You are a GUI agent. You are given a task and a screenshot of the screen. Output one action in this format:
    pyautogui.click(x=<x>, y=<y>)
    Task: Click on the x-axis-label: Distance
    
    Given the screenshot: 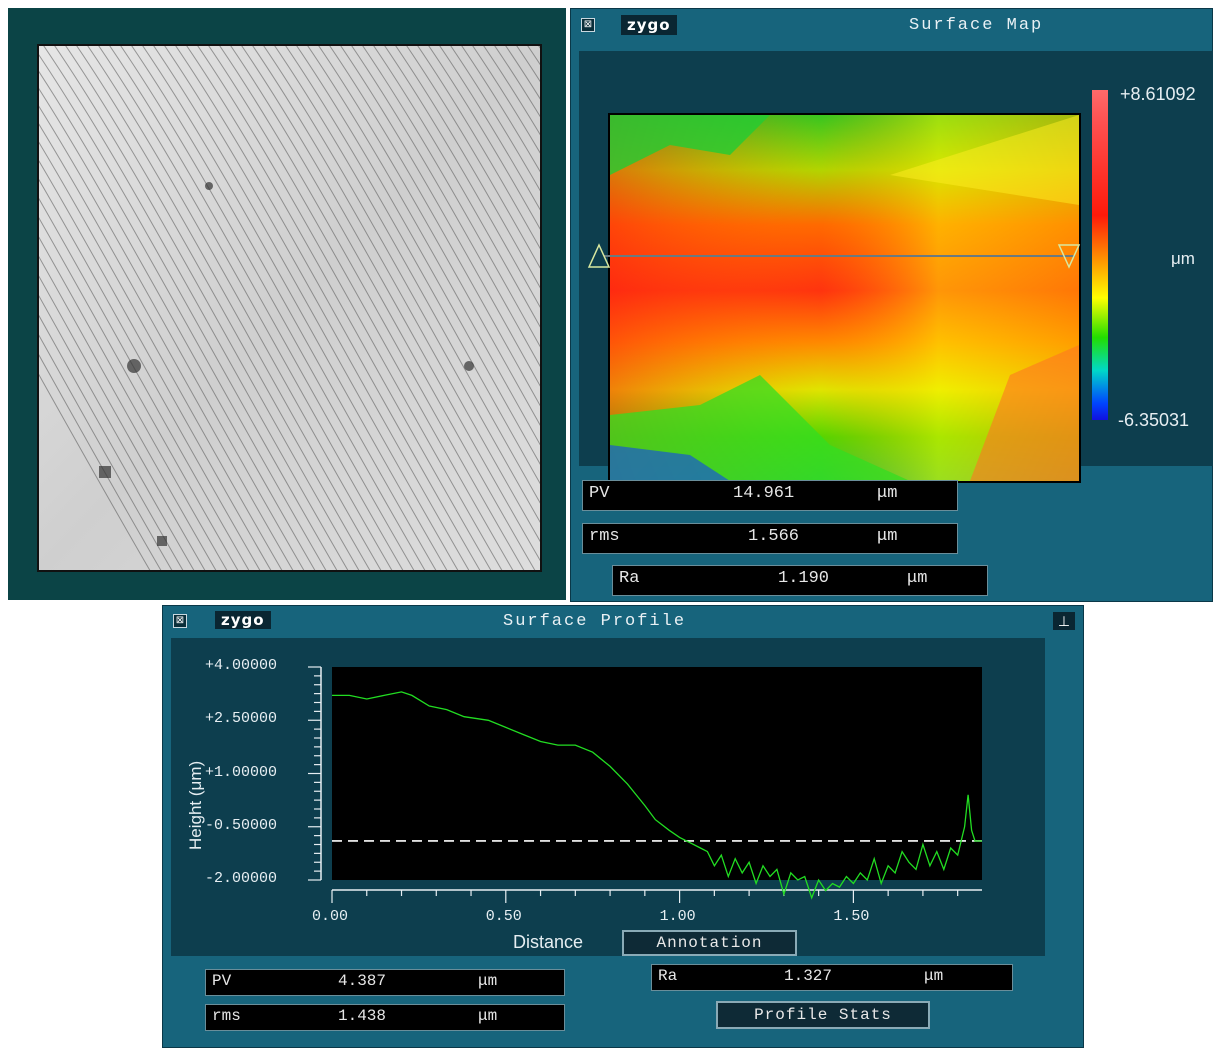 What is the action you would take?
    pyautogui.click(x=548, y=942)
    